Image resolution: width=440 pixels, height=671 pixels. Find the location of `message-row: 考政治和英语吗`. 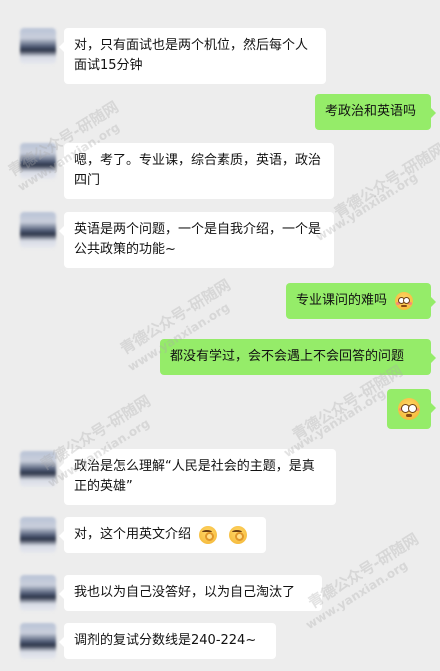

message-row: 考政治和英语吗 is located at coordinates (220, 114).